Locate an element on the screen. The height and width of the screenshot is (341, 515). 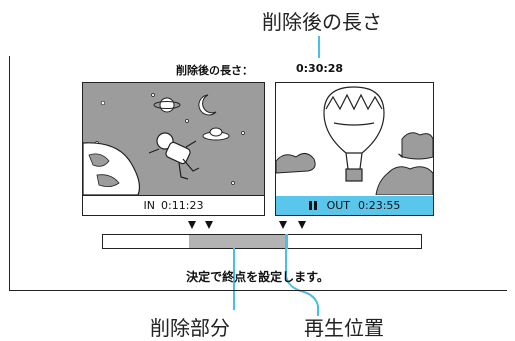
out-time: 0:23:55 is located at coordinates (379, 205).